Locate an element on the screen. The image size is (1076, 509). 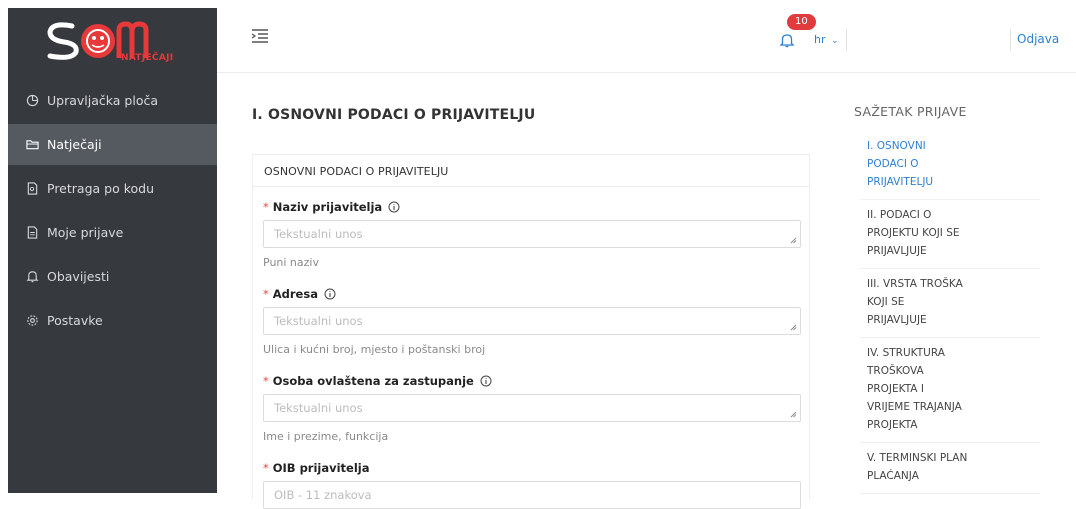
folder-icon is located at coordinates (32, 145).